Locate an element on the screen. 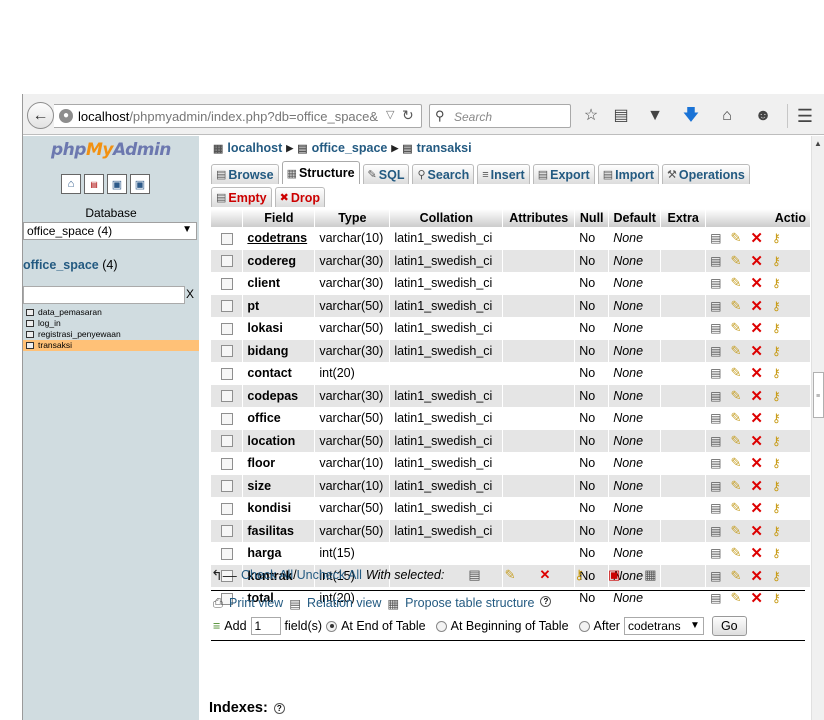 The width and height of the screenshot is (824, 720). bulk-drop-icon: ✕ is located at coordinates (545, 575).